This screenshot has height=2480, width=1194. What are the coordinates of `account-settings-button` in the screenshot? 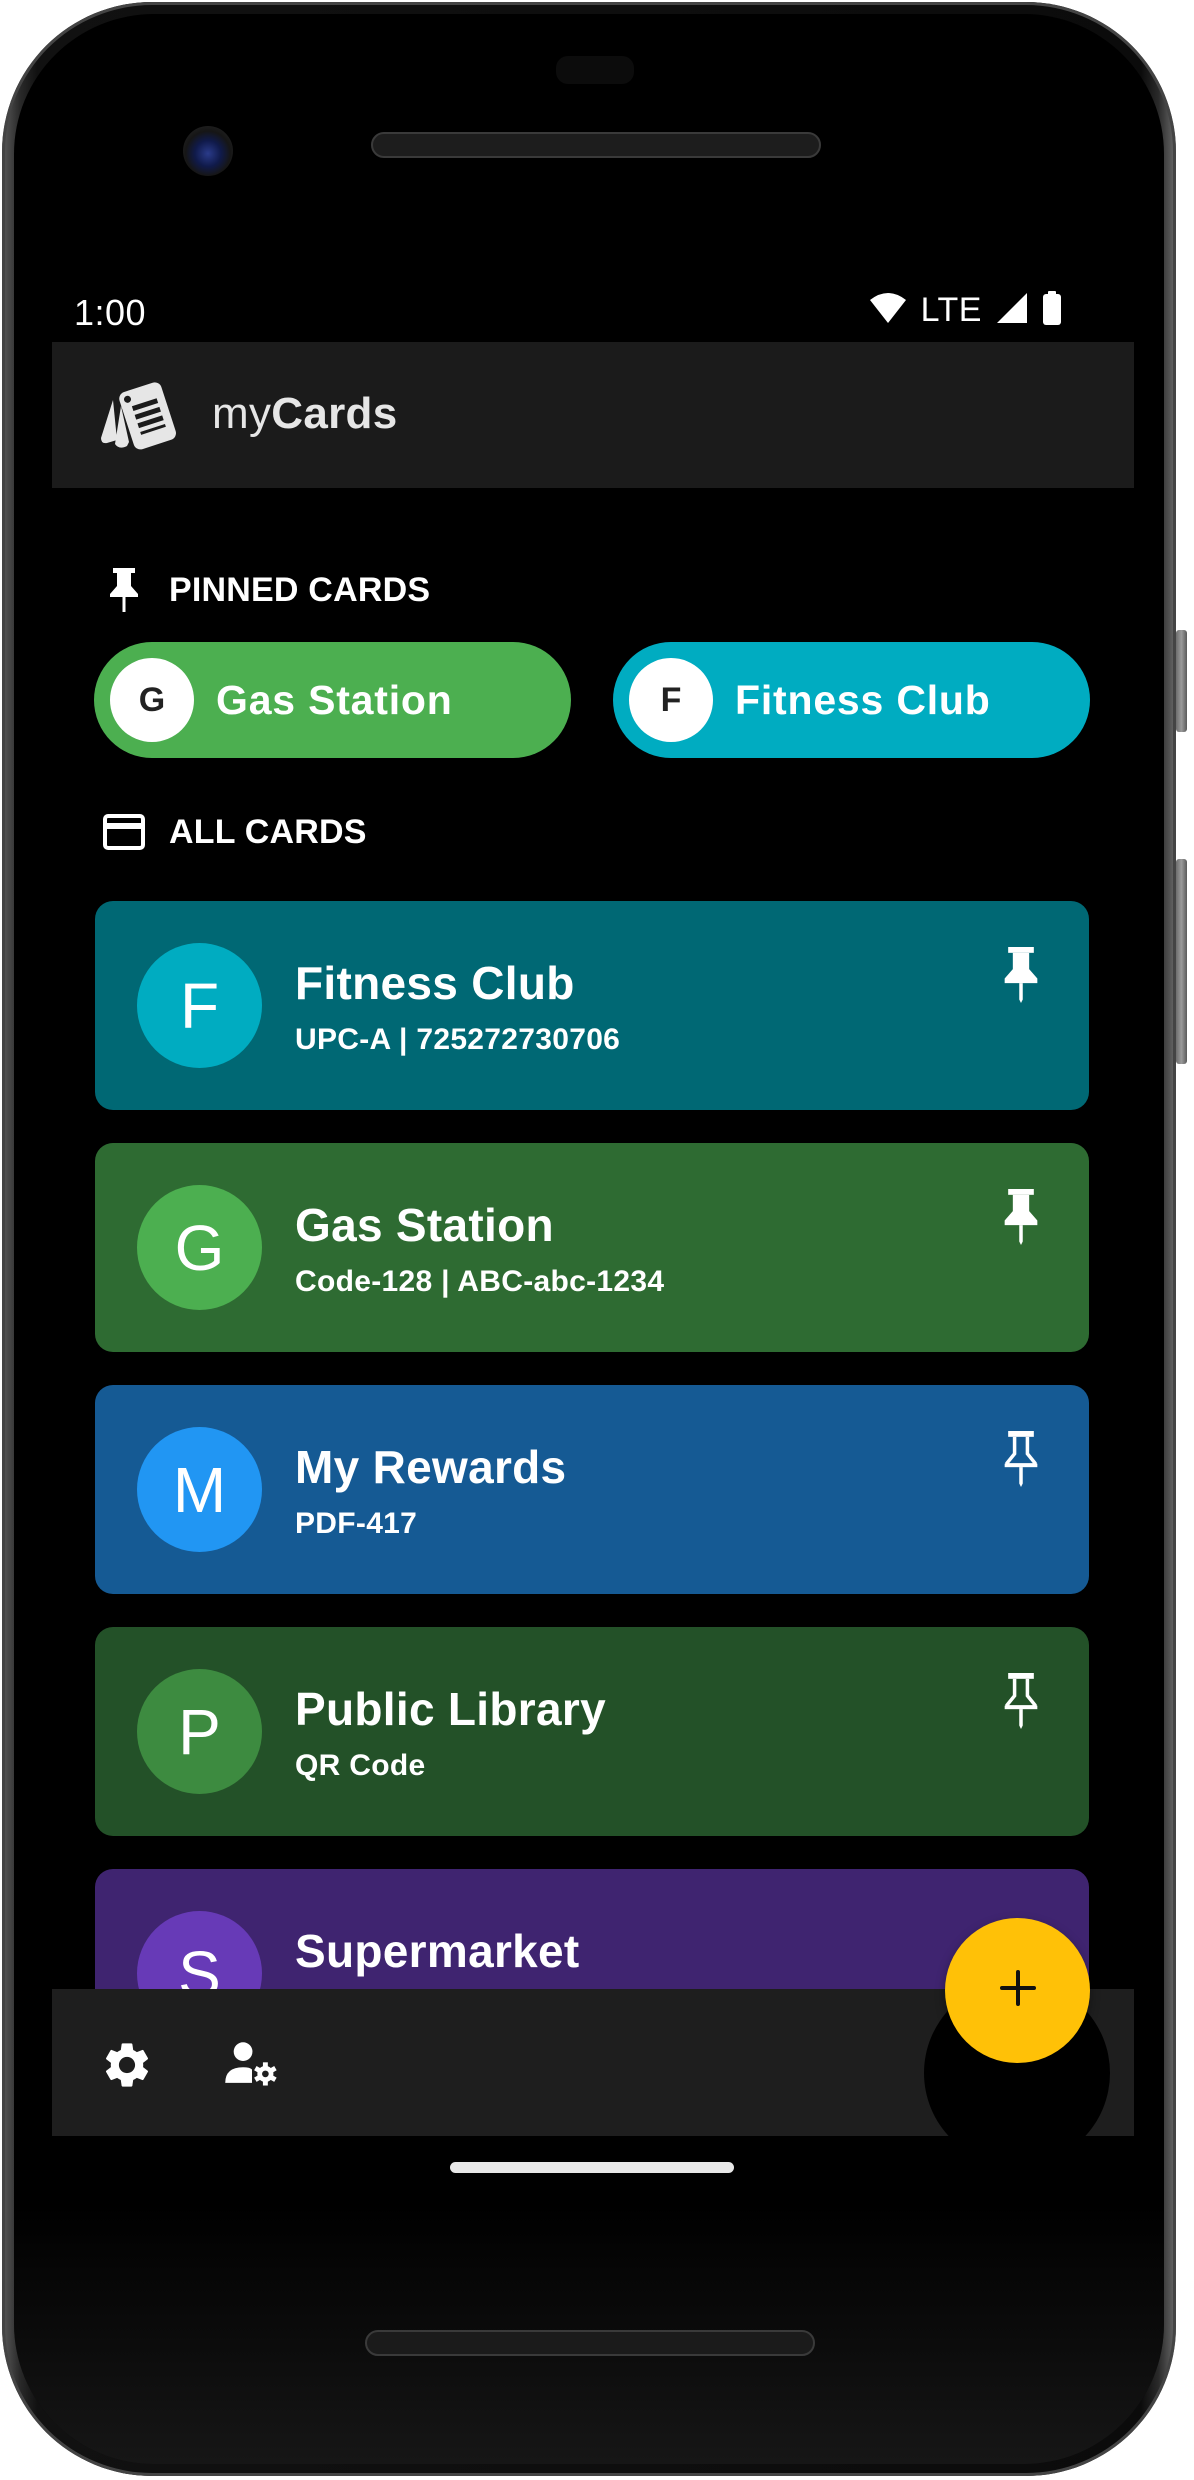 It's located at (252, 2067).